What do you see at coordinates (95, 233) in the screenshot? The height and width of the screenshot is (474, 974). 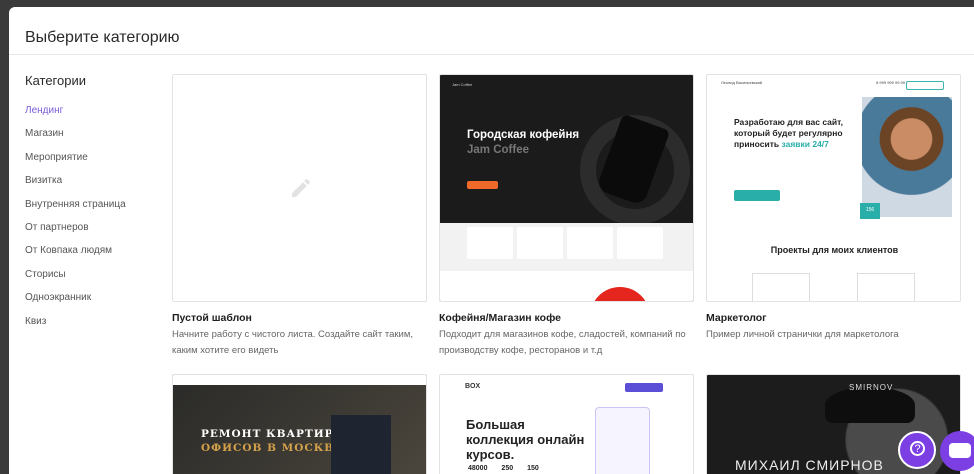 I see `sidebar-item-partners: От партнеров` at bounding box center [95, 233].